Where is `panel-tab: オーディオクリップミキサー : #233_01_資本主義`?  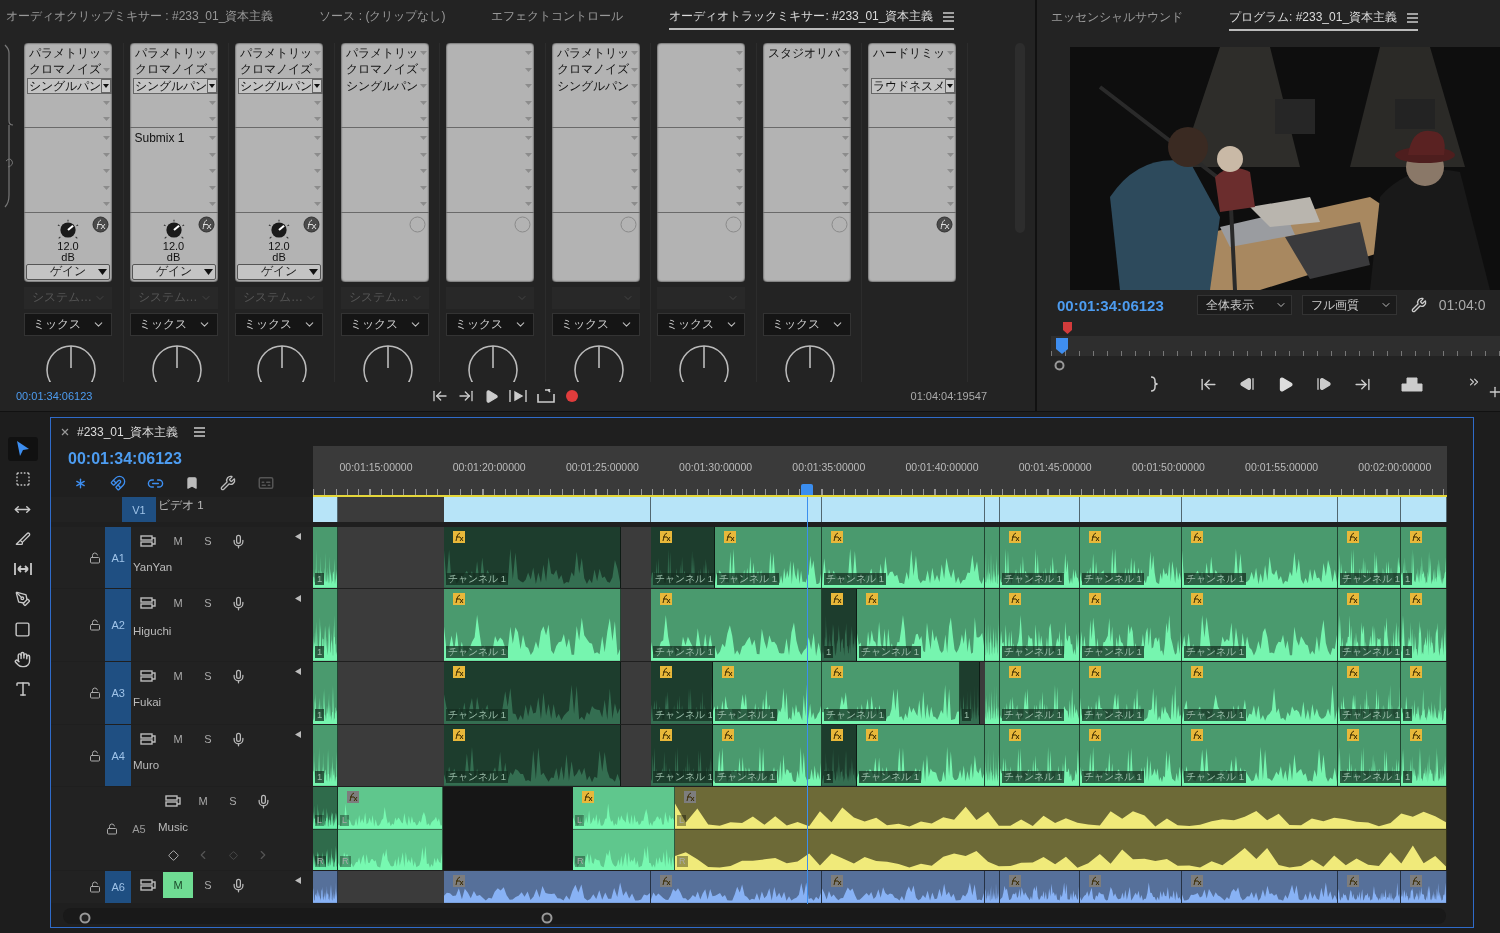 panel-tab: オーディオクリップミキサー : #233_01_資本主義 is located at coordinates (140, 17).